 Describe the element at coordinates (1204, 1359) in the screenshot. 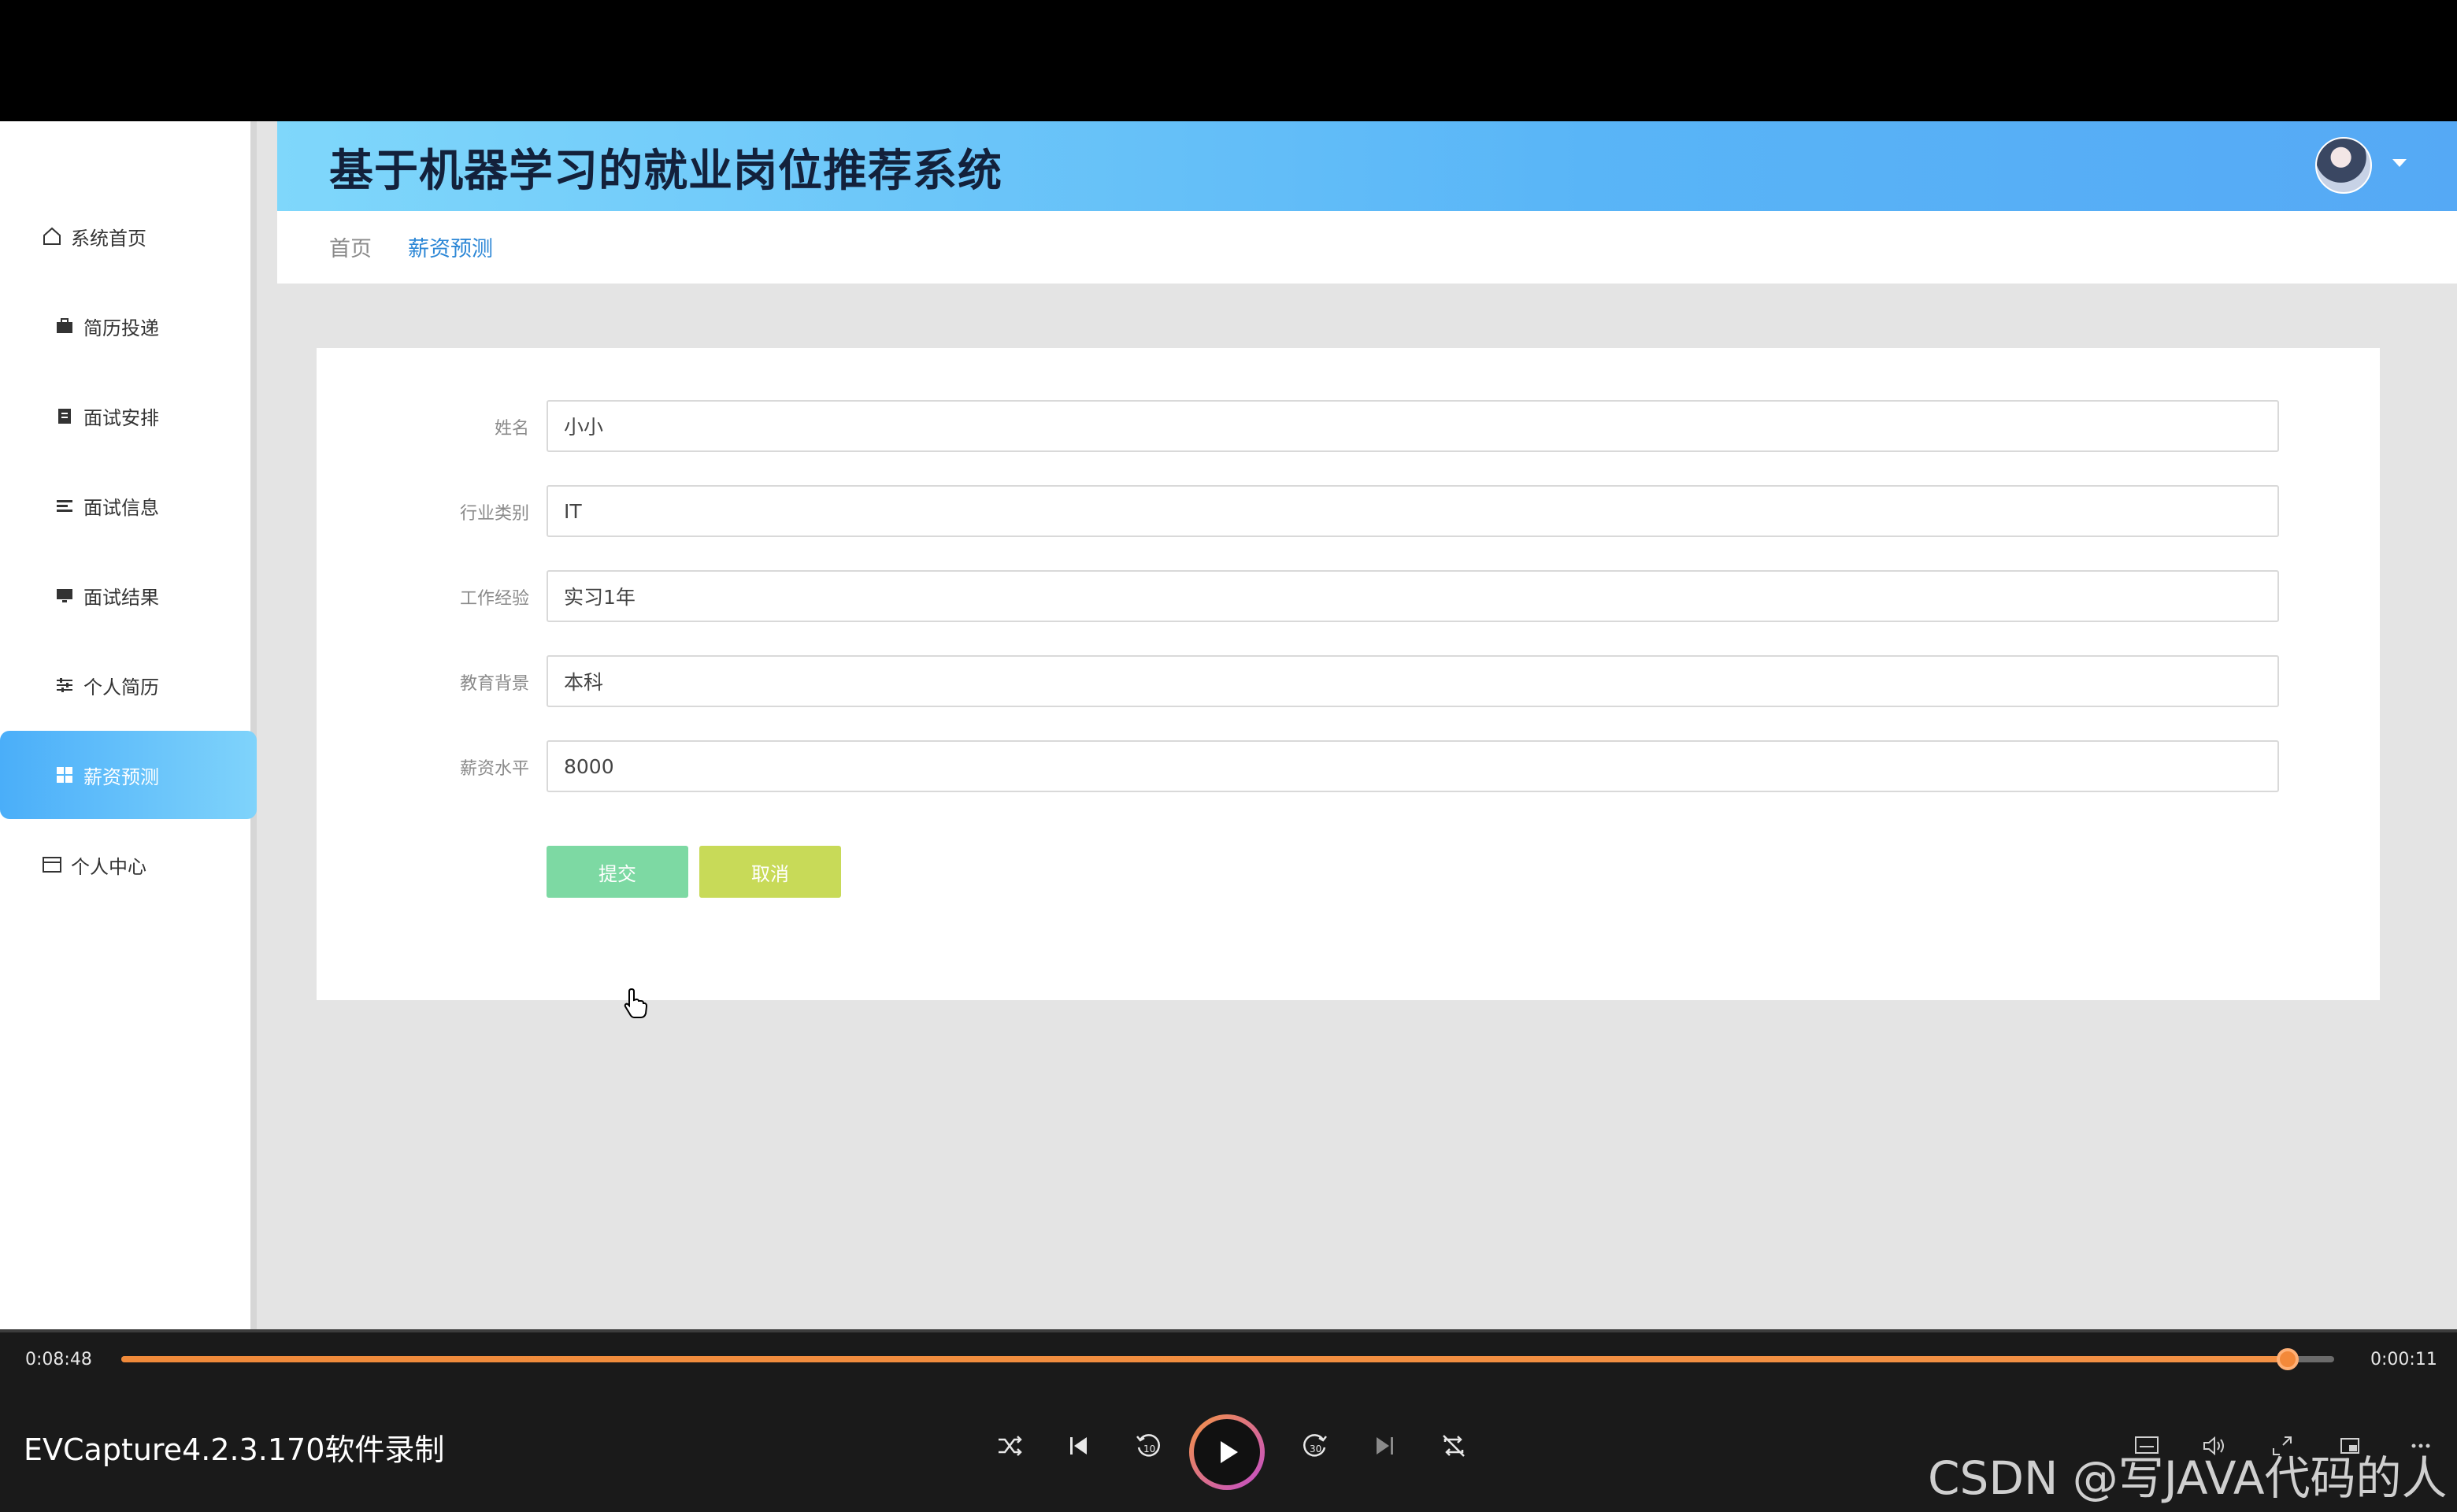

I see `seek-bar-progress` at that location.